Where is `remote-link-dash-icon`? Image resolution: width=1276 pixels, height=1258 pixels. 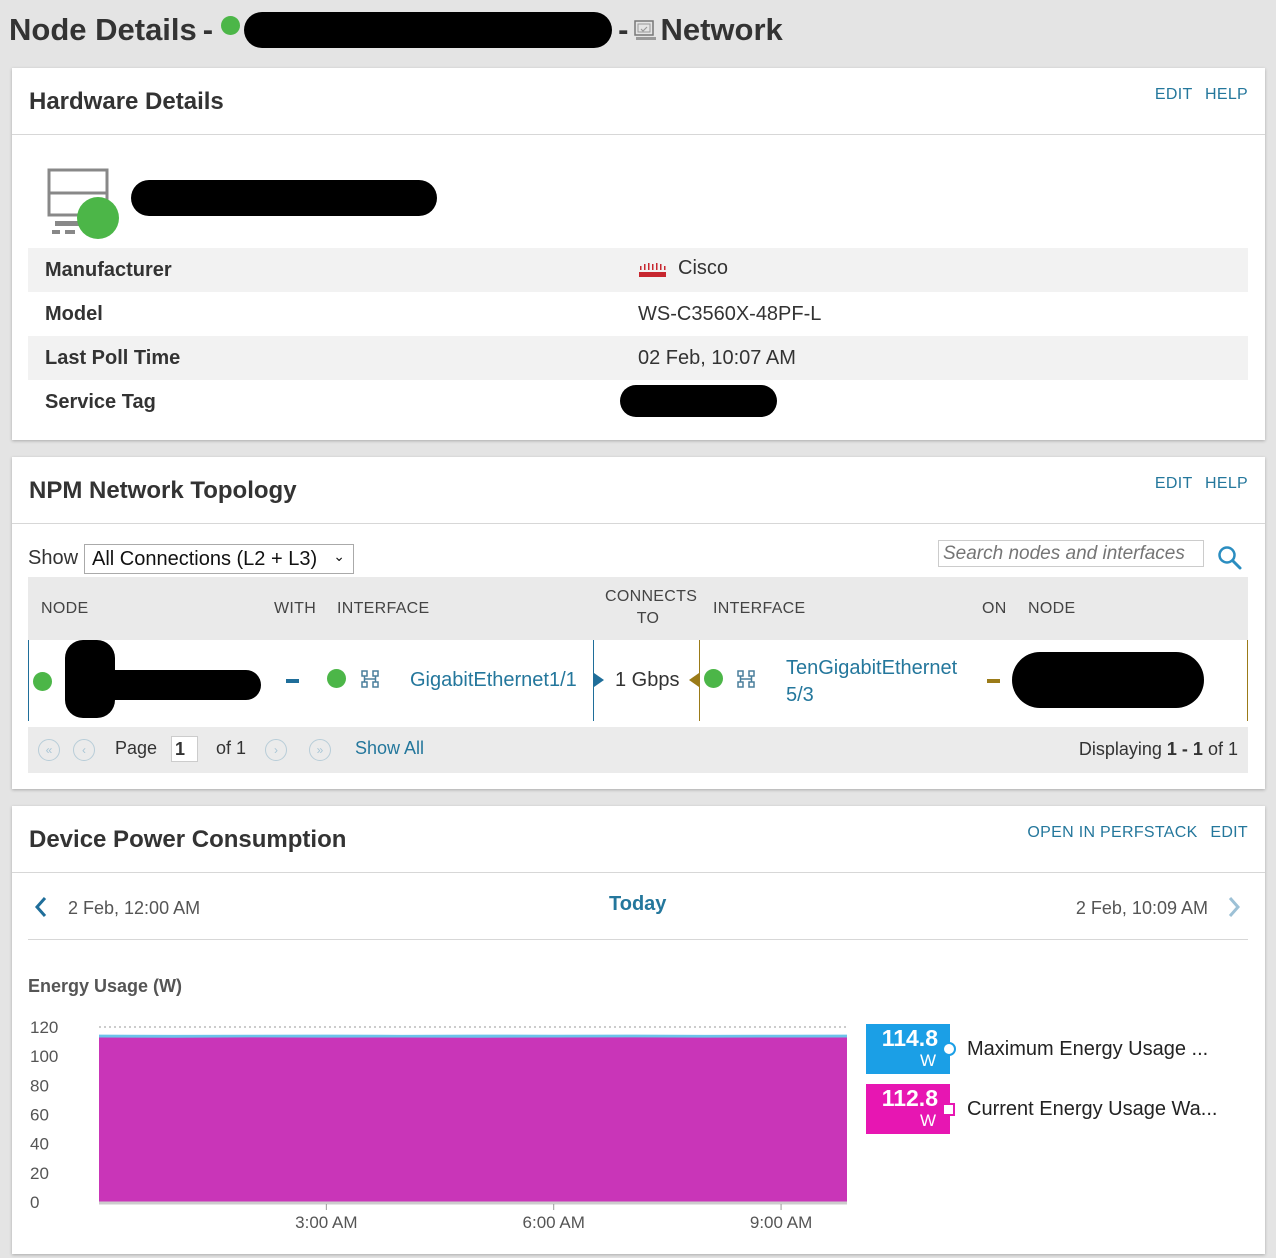 remote-link-dash-icon is located at coordinates (993, 681).